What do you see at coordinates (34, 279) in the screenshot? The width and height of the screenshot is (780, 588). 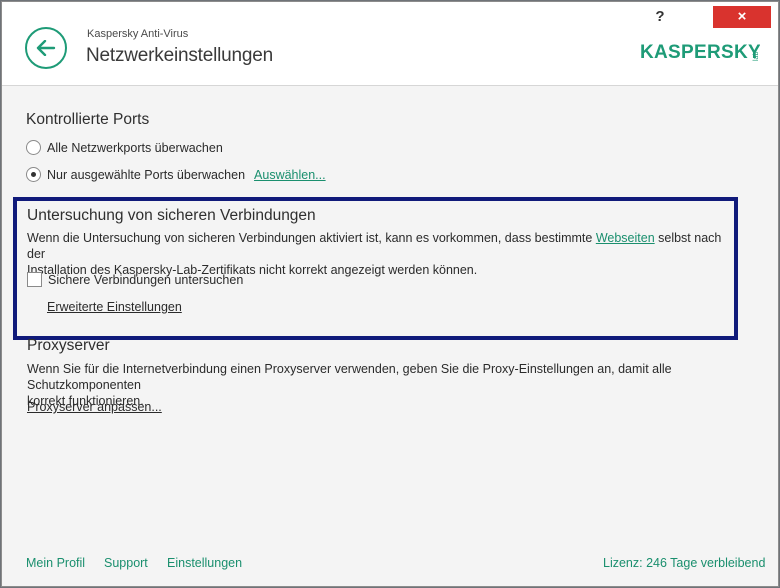 I see `secure-connections-checkbox` at bounding box center [34, 279].